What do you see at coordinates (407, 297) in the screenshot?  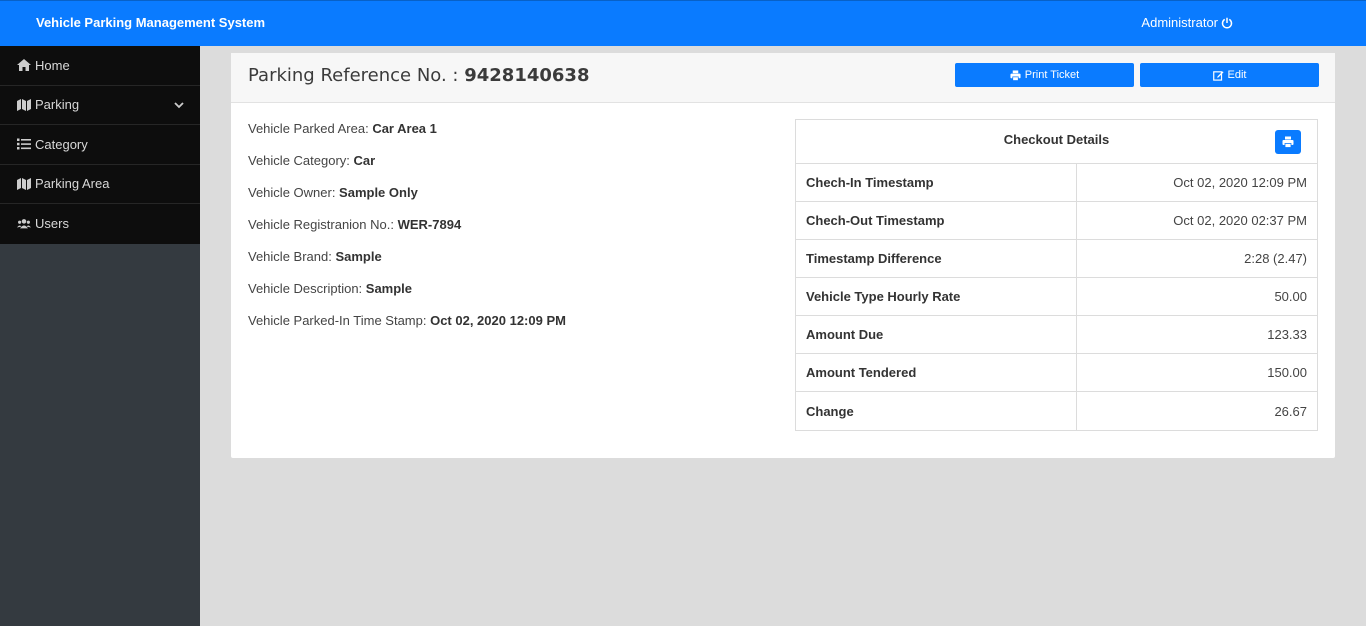 I see `detail-description: Vehicle Description: Sample` at bounding box center [407, 297].